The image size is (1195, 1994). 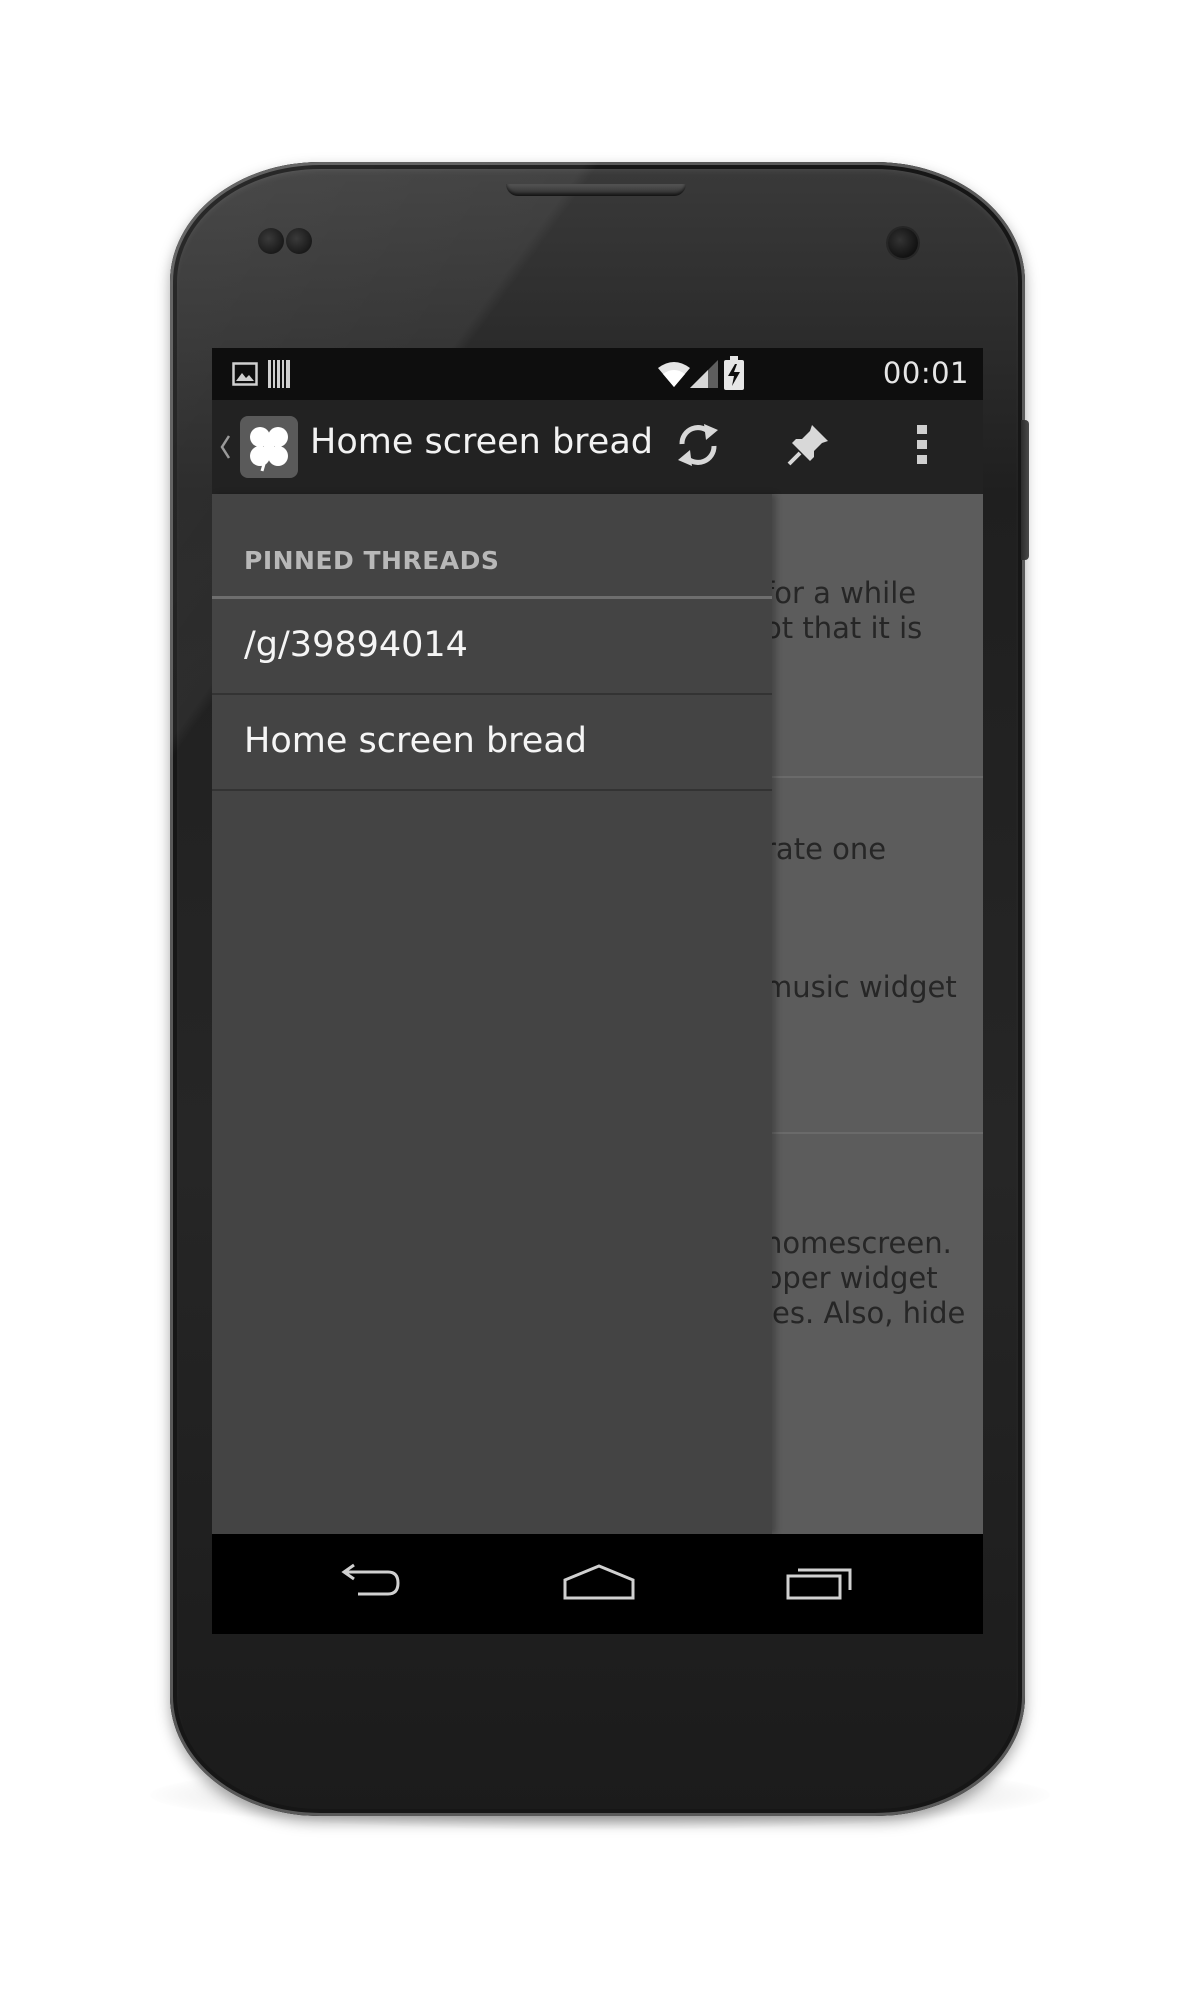 I want to click on card-line: music widget, so click(x=860, y=987).